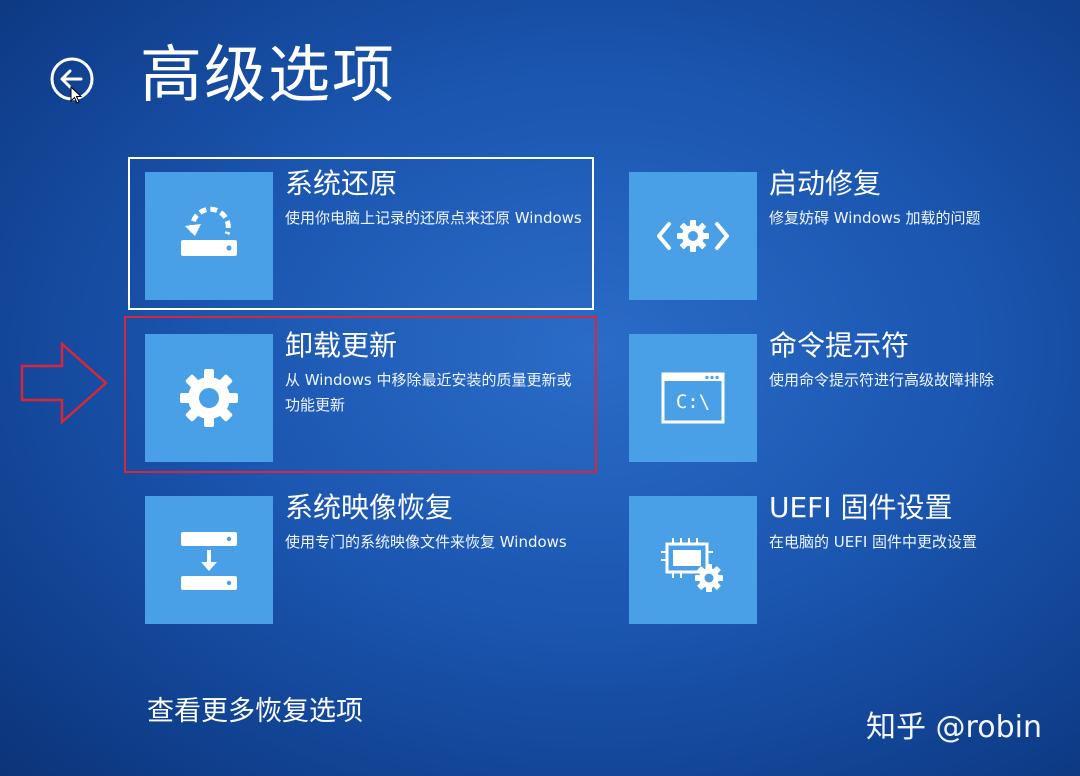 This screenshot has height=776, width=1080. I want to click on startup-repair-icon, so click(693, 236).